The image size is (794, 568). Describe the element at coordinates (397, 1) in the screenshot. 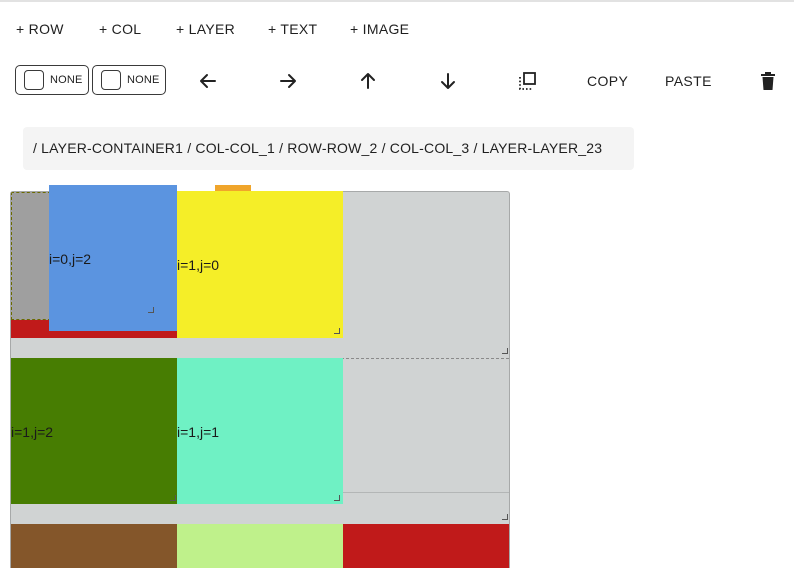

I see `window-top-border` at that location.